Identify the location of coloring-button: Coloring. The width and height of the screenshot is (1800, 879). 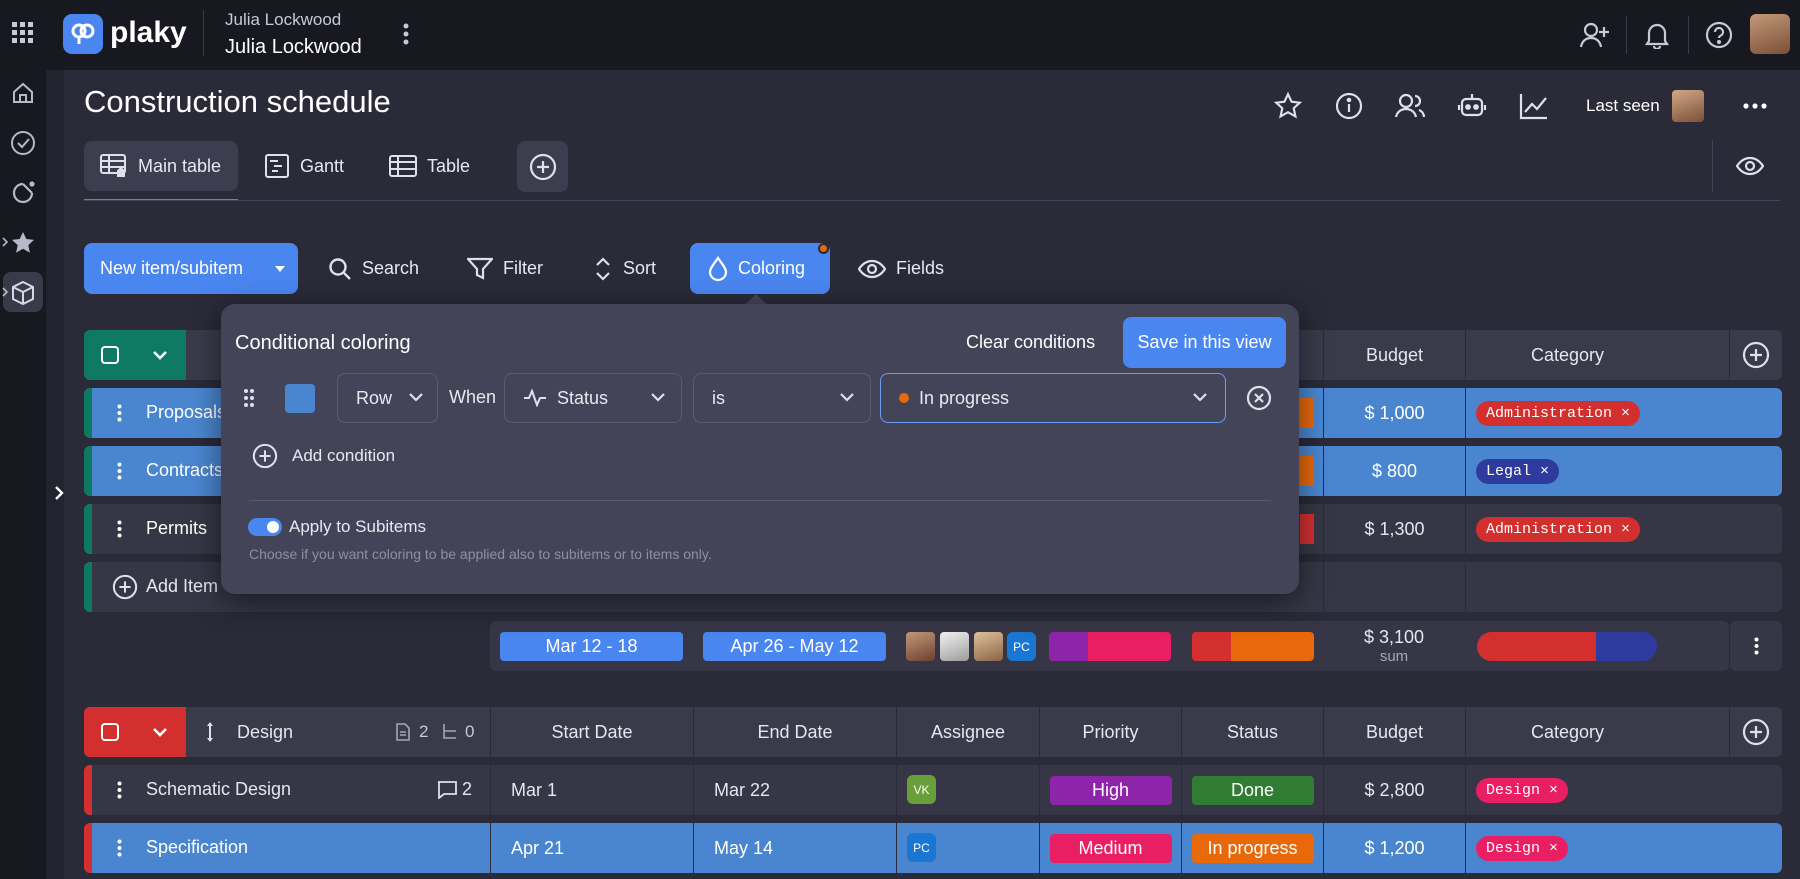
(760, 268).